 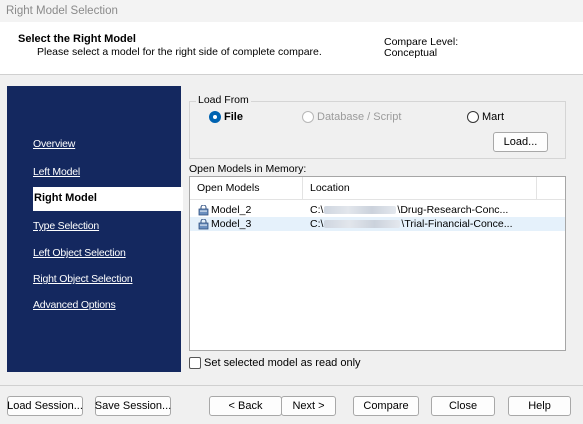 What do you see at coordinates (359, 117) in the screenshot?
I see `radio-database-script-label: Database / Script` at bounding box center [359, 117].